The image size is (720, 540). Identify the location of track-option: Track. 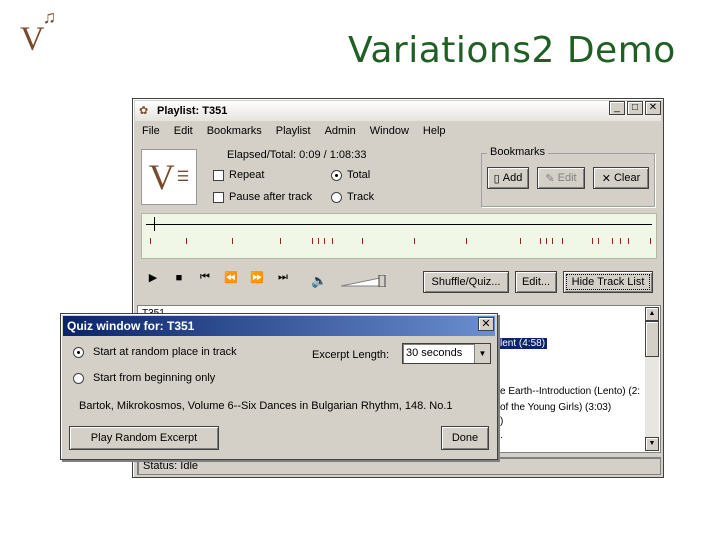
(352, 197).